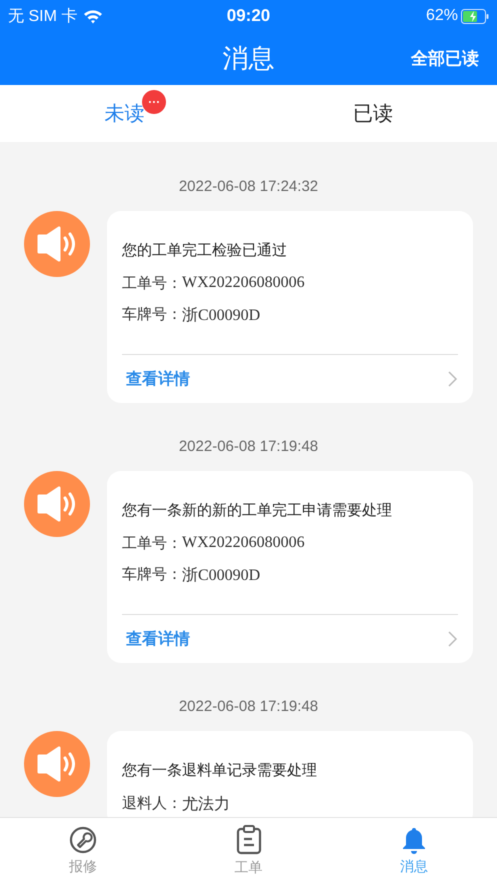  What do you see at coordinates (442, 16) in the screenshot?
I see `battery-percent: 62%` at bounding box center [442, 16].